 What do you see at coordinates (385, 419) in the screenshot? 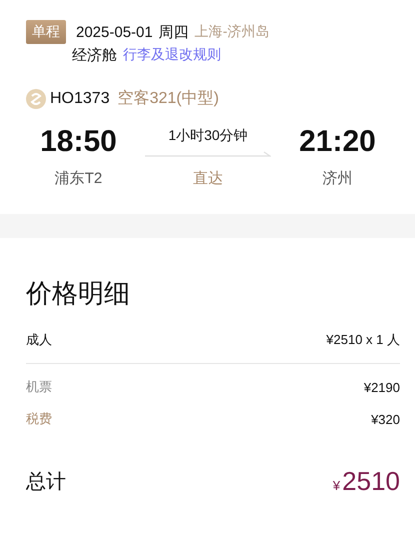
I see `fee-amount: ¥320` at bounding box center [385, 419].